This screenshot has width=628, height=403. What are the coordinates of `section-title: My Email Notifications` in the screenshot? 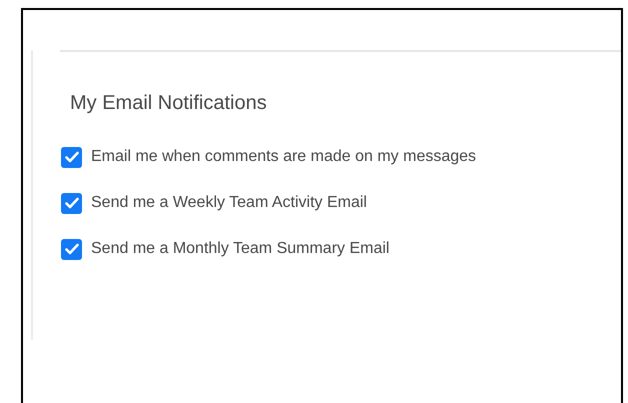 It's located at (168, 103).